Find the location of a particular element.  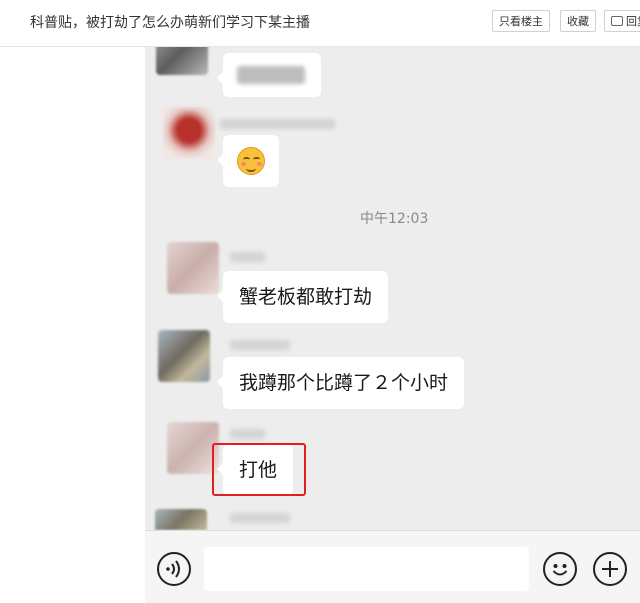

emoji-face is located at coordinates (560, 570).